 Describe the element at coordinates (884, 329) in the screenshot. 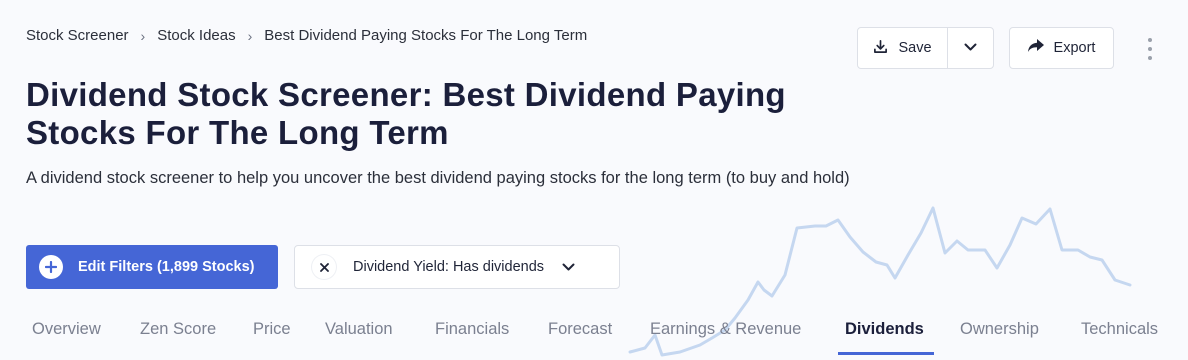

I see `tab-dividends: Dividends` at that location.